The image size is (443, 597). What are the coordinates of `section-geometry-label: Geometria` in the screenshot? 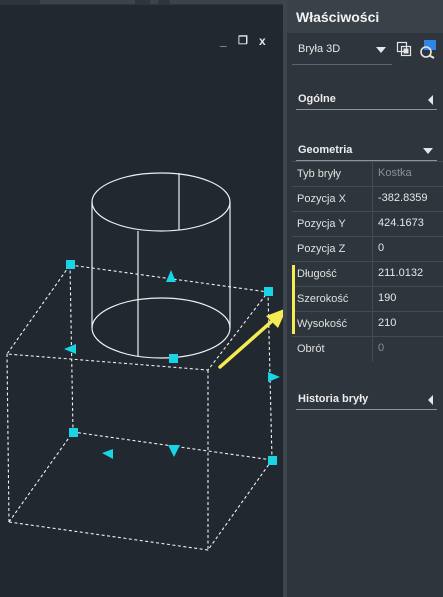 It's located at (325, 150).